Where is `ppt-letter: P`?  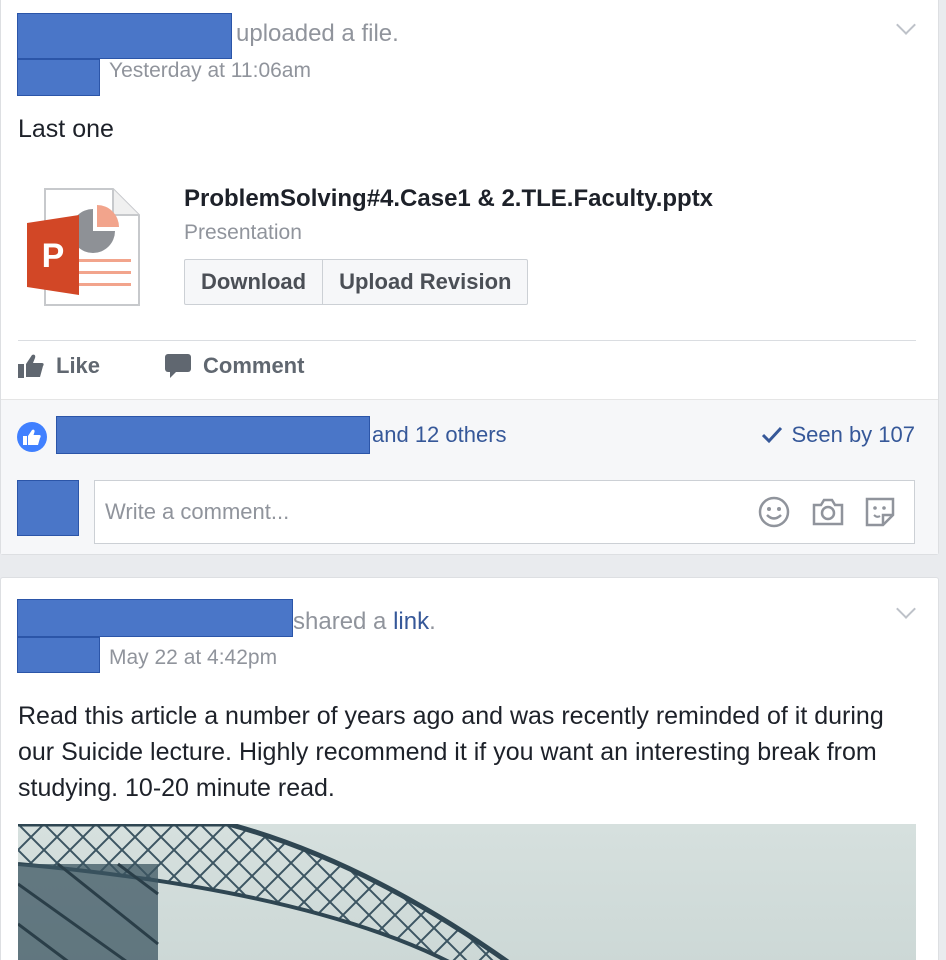 ppt-letter: P is located at coordinates (53, 256).